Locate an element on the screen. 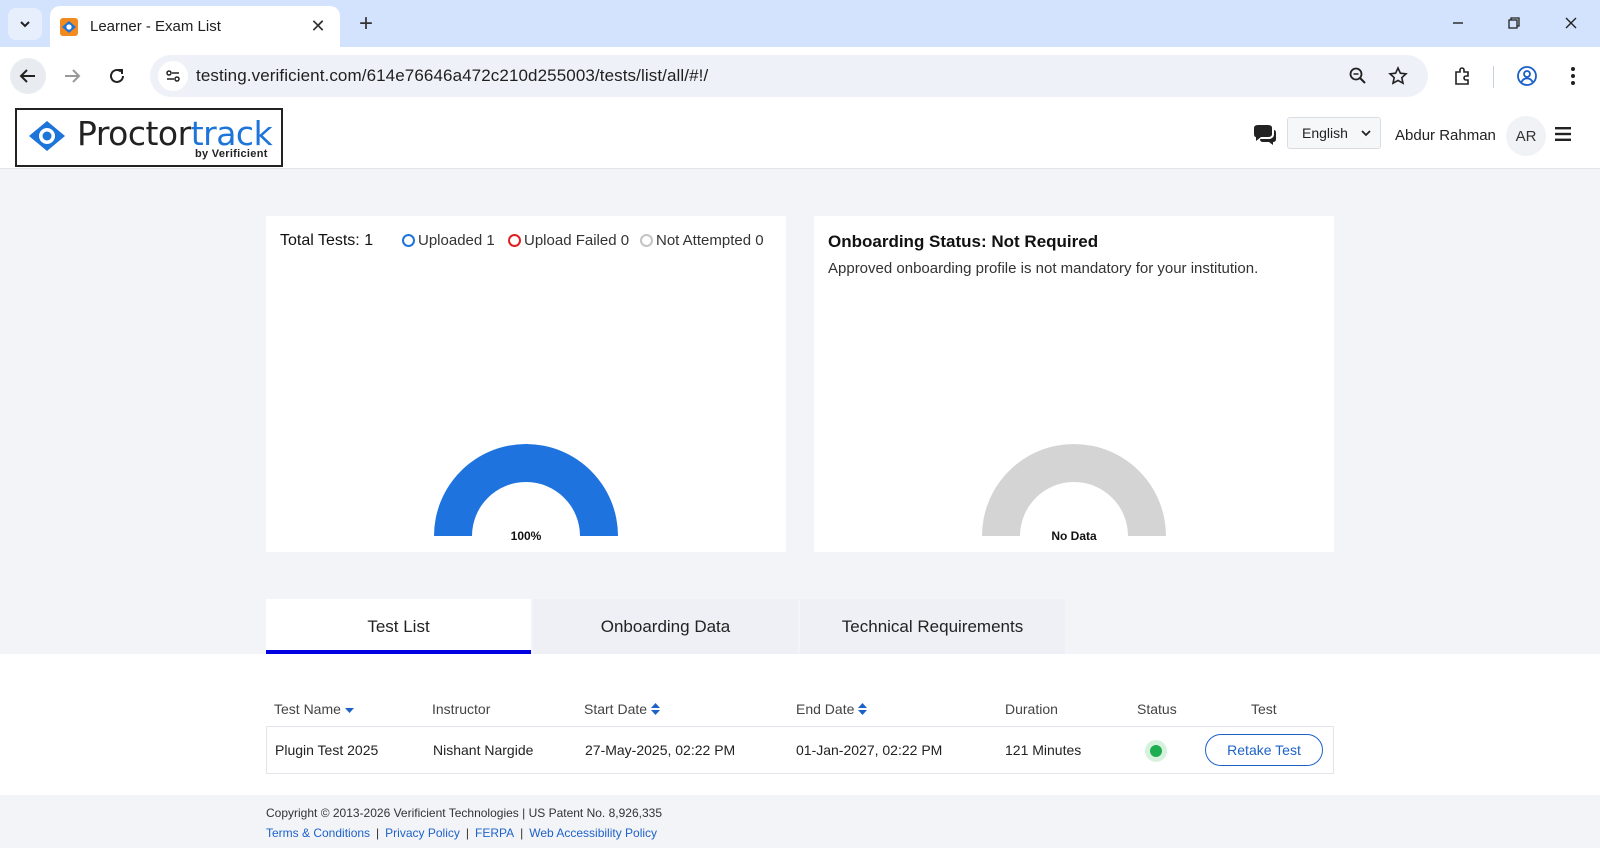 The height and width of the screenshot is (848, 1600). cell-start-date: 27-May-2025, 02:22 PM is located at coordinates (660, 750).